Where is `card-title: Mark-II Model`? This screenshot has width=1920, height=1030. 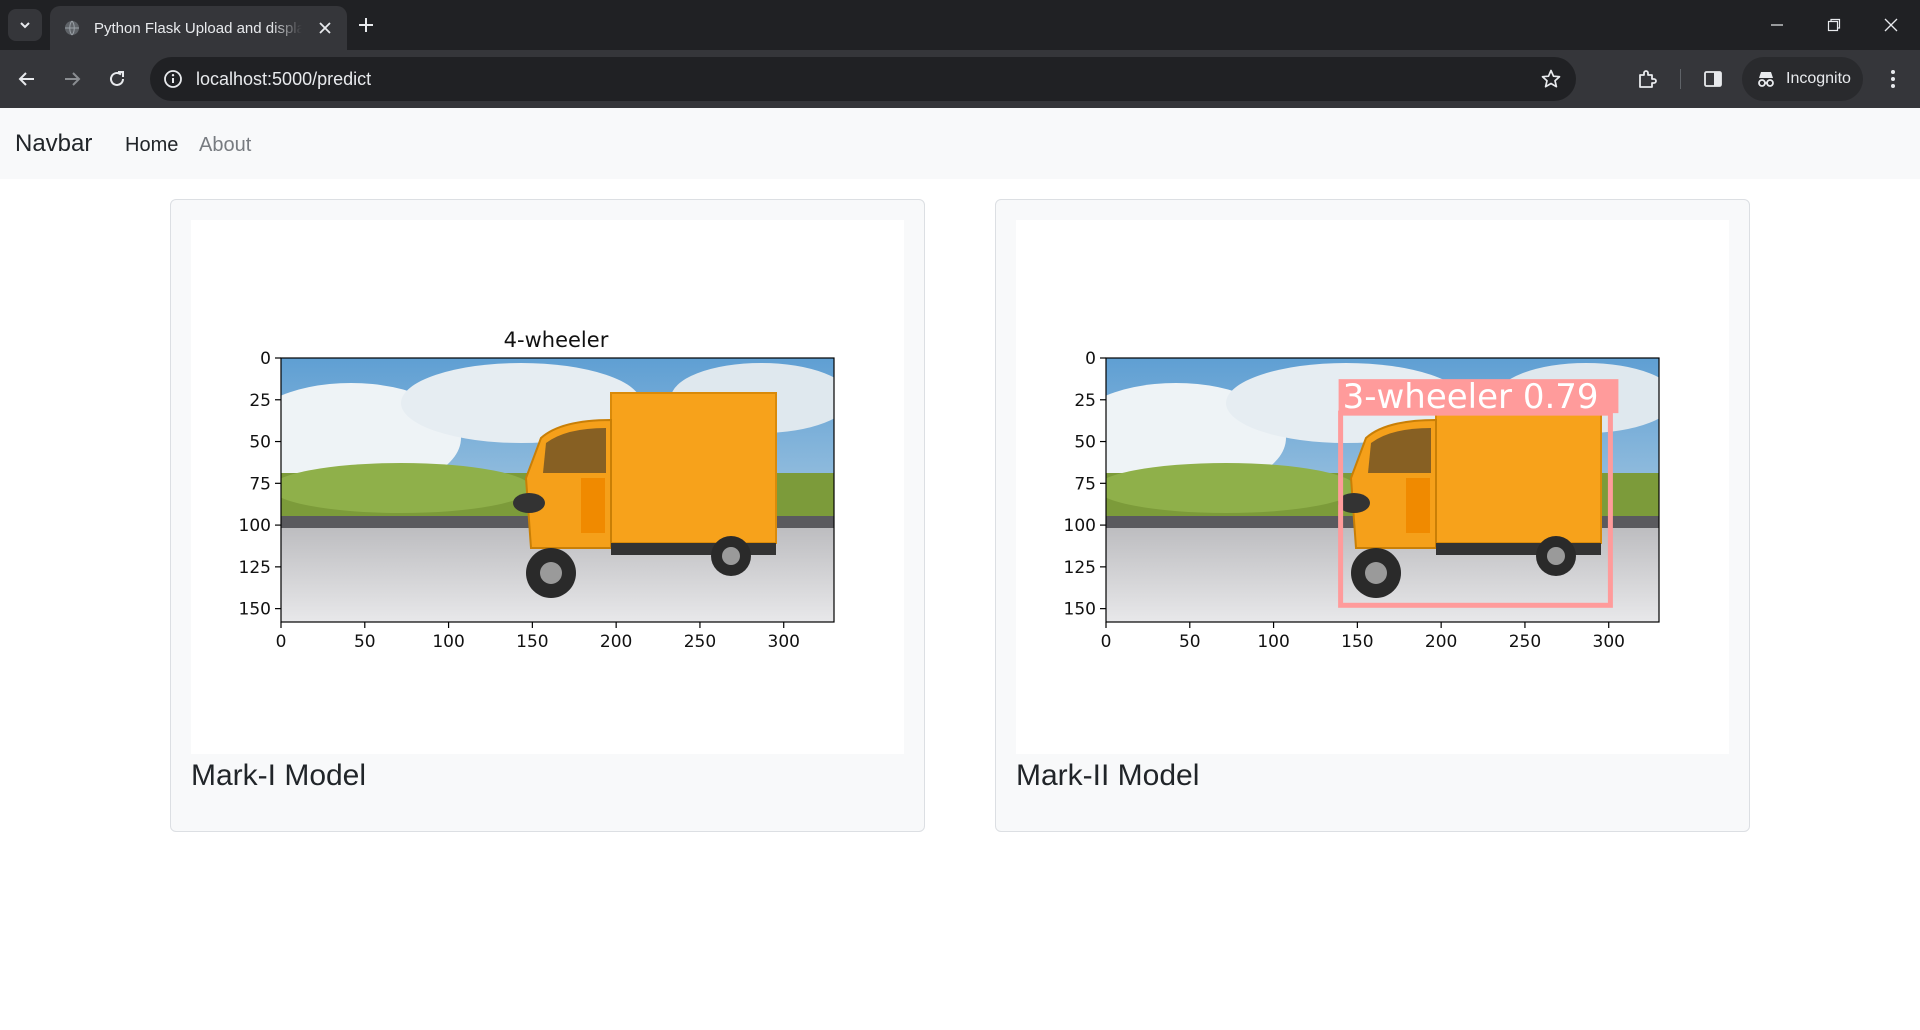 card-title: Mark-II Model is located at coordinates (1108, 775).